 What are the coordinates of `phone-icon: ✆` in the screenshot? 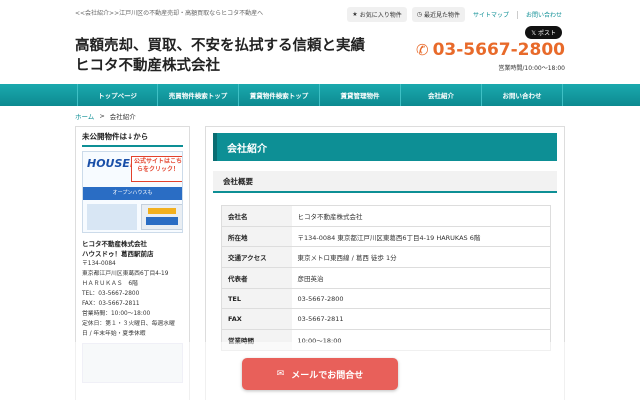 It's located at (422, 50).